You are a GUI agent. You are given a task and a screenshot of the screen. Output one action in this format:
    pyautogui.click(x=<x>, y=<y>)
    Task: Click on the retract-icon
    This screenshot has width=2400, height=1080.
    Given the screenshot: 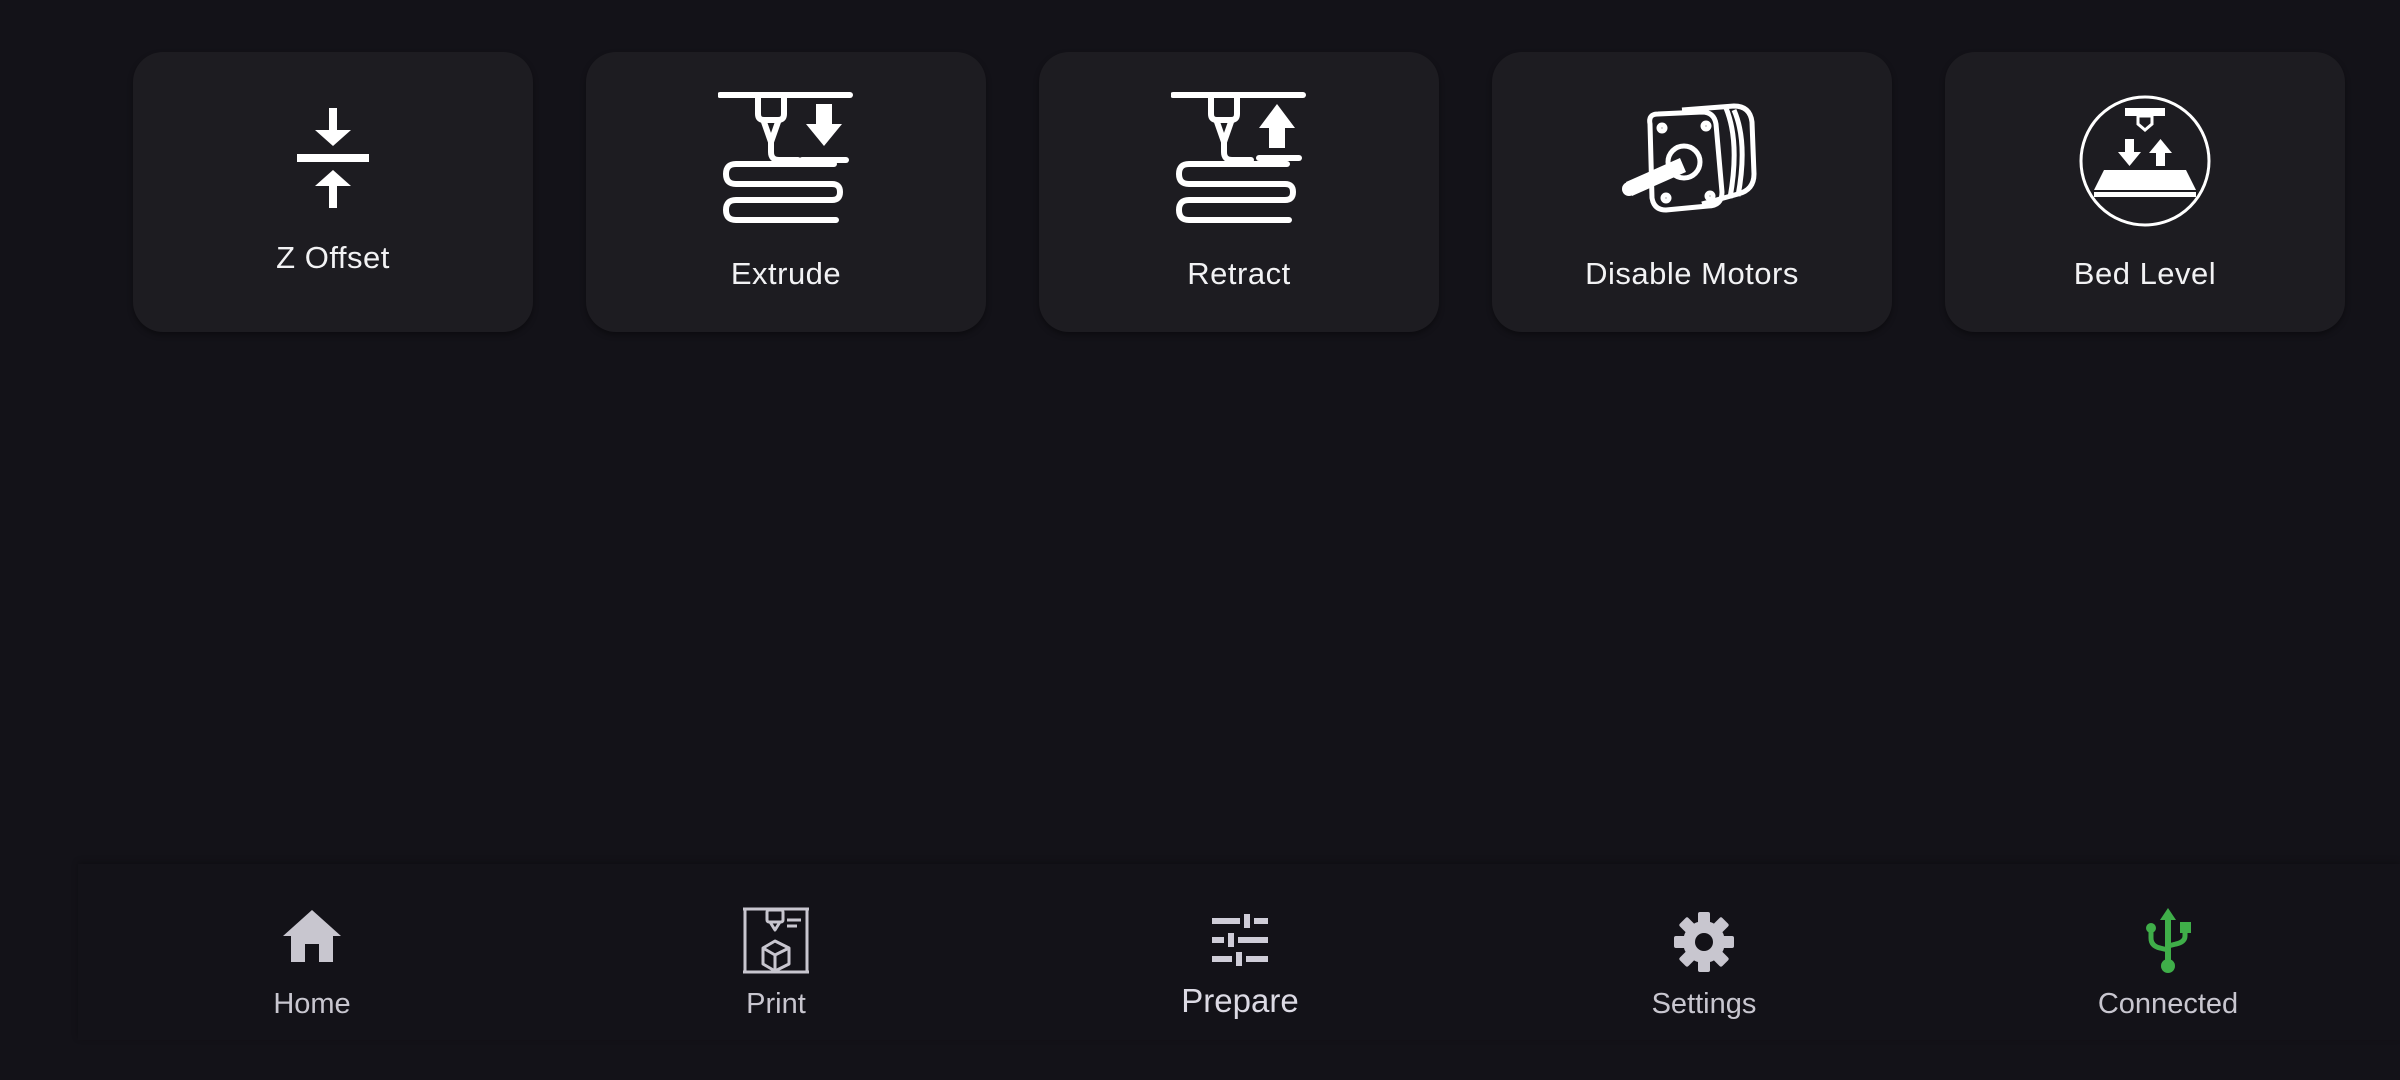 What is the action you would take?
    pyautogui.click(x=1238, y=157)
    